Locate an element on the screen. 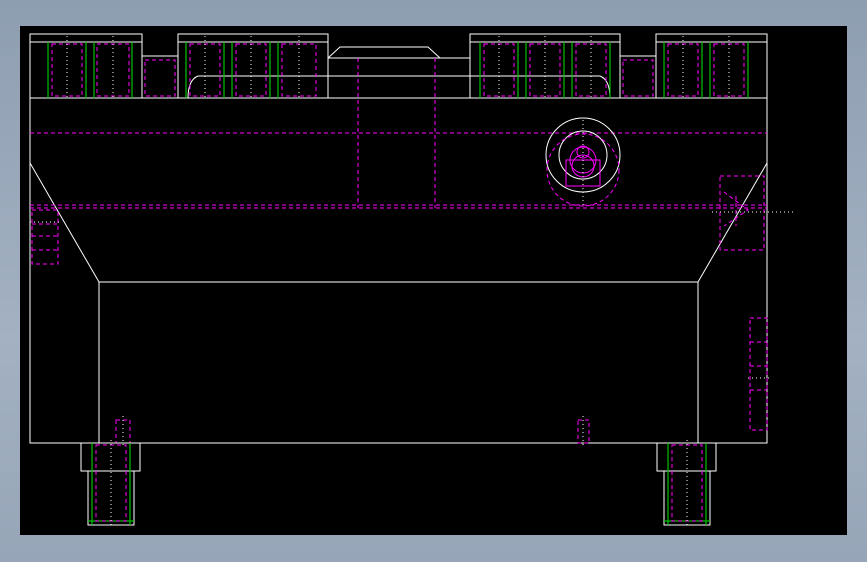 The height and width of the screenshot is (562, 867). right-foot-stud is located at coordinates (686, 484).